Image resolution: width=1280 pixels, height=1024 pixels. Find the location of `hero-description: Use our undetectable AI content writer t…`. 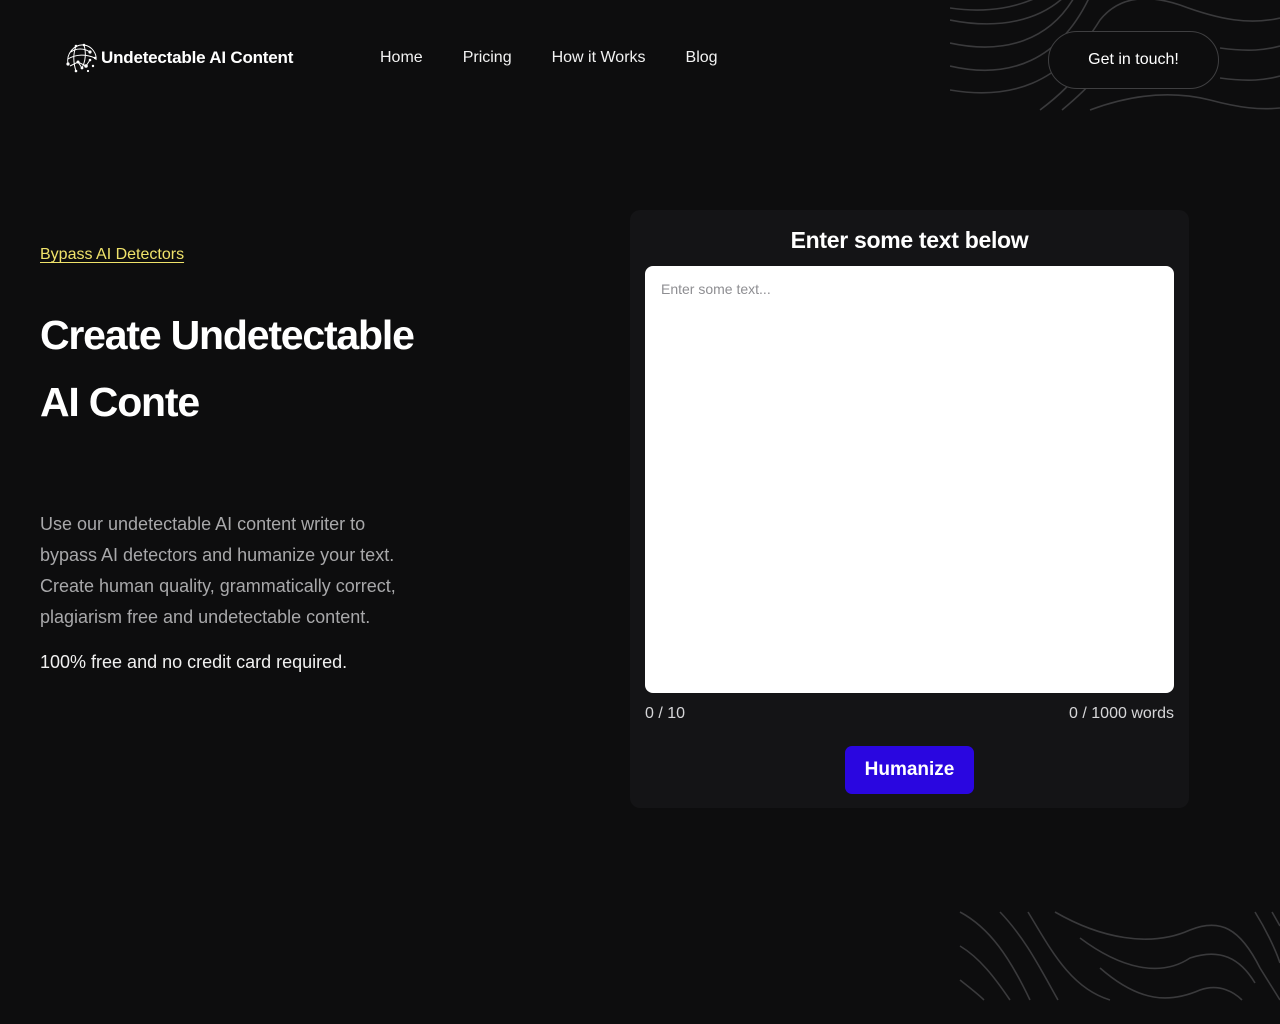

hero-description: Use our undetectable AI content writer t… is located at coordinates (220, 571).